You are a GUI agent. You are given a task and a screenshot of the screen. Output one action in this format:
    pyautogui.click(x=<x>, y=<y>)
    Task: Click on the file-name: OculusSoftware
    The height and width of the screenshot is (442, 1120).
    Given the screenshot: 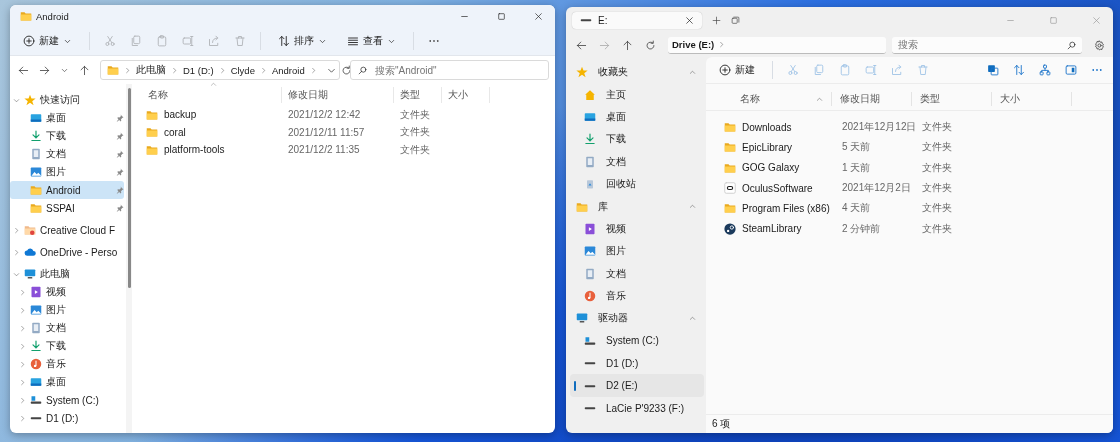 What is the action you would take?
    pyautogui.click(x=777, y=188)
    